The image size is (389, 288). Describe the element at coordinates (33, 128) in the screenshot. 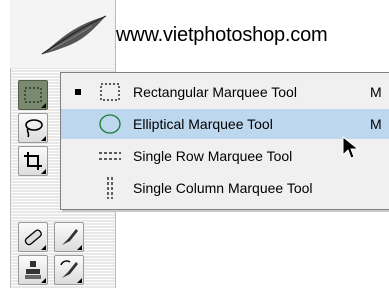

I see `lasso-tool-button` at that location.